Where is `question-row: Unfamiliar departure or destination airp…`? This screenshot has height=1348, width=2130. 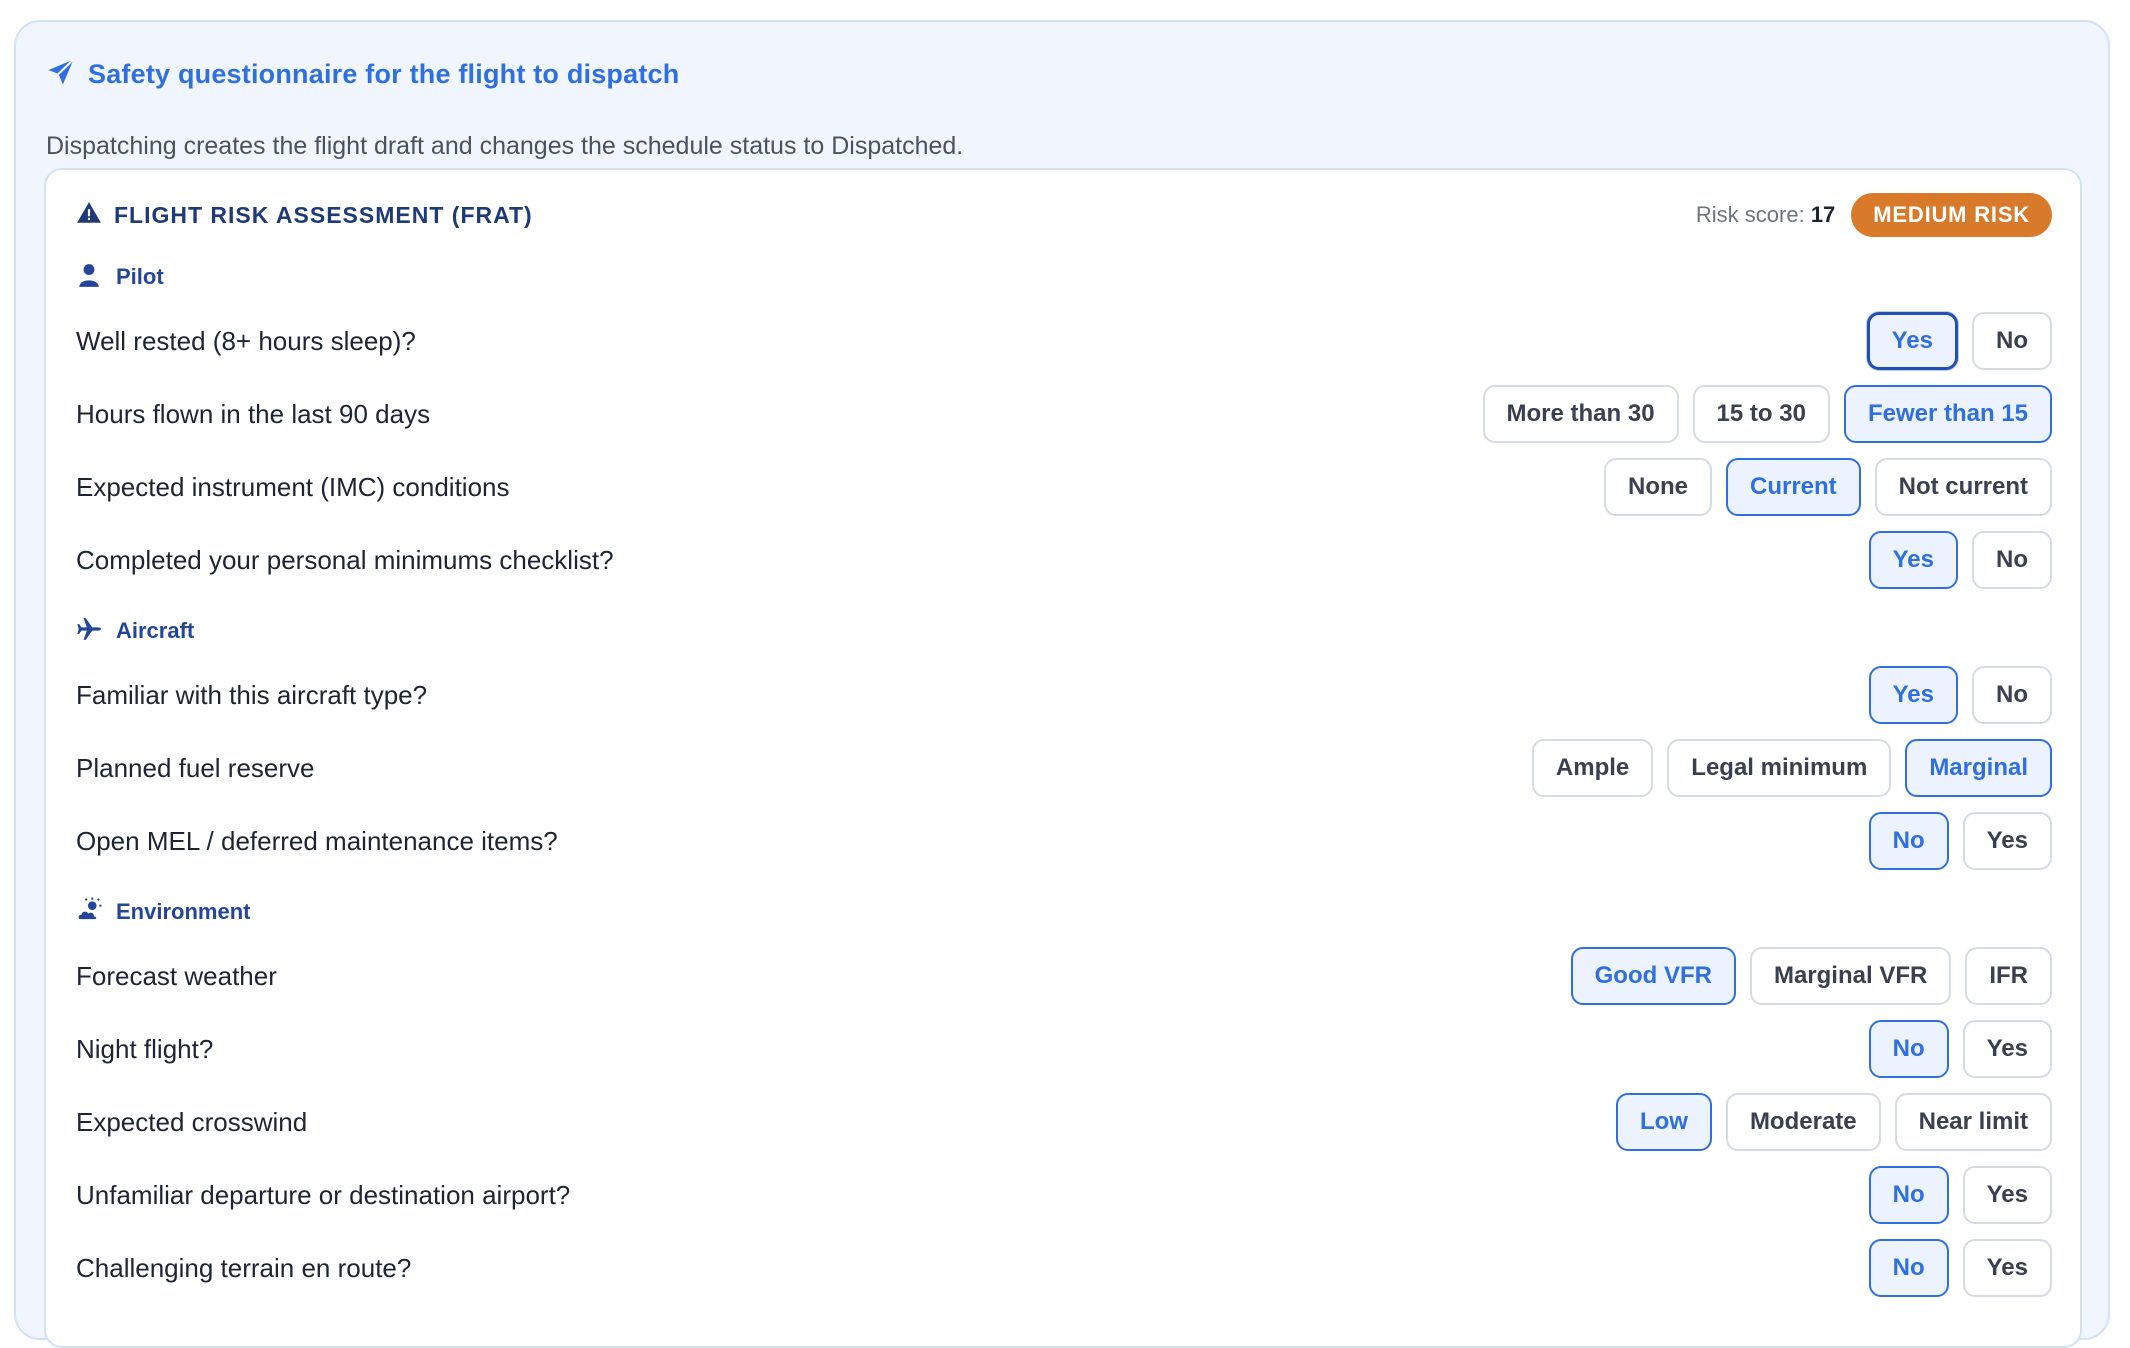
question-row: Unfamiliar departure or destination airp… is located at coordinates (1064, 1195).